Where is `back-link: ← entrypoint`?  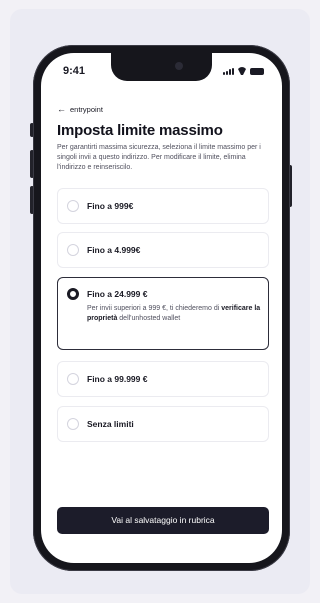 back-link: ← entrypoint is located at coordinates (80, 109).